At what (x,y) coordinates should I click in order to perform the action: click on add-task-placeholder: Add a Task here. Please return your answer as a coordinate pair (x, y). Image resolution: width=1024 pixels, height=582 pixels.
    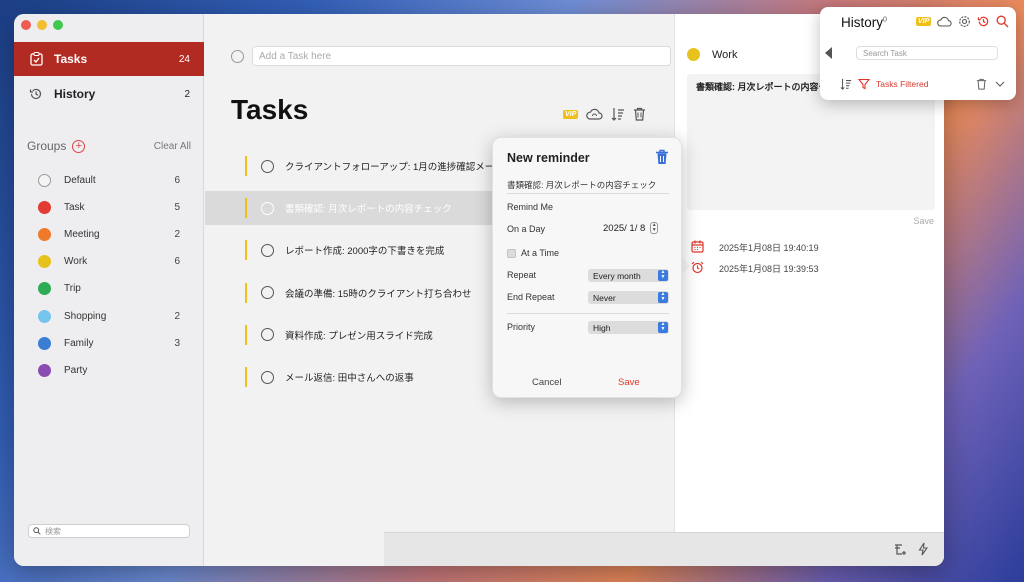
    Looking at the image, I should click on (295, 56).